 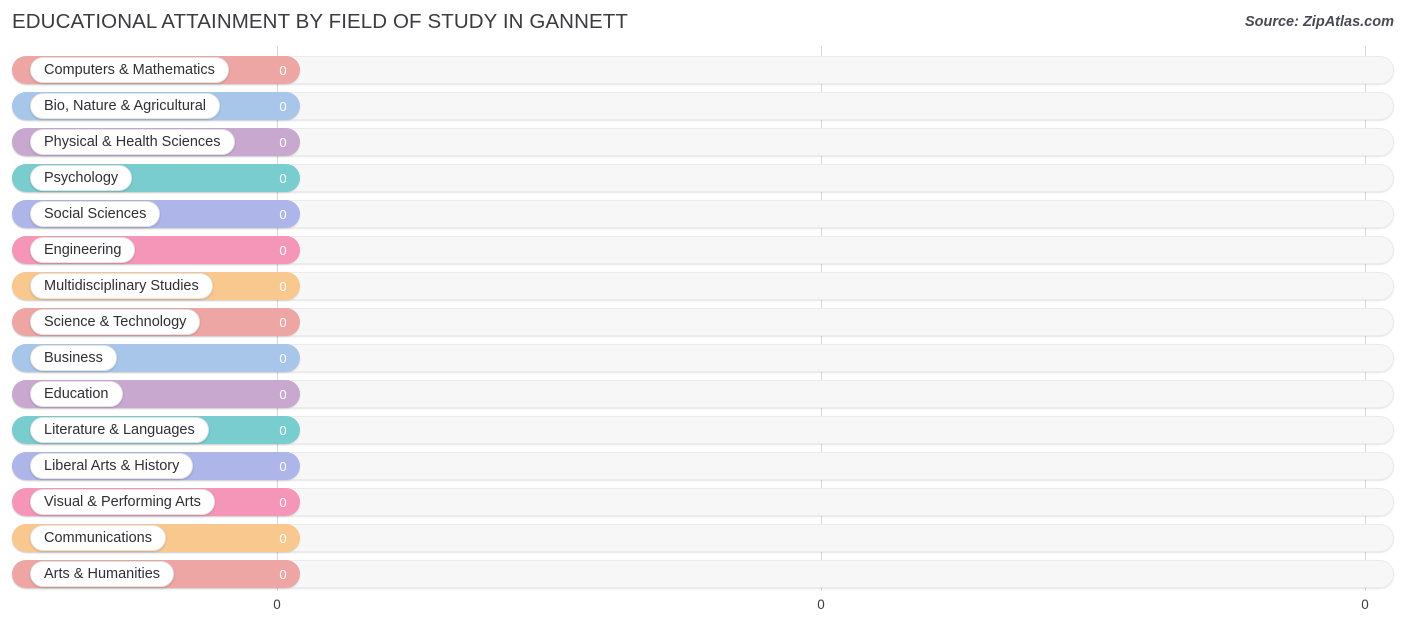 I want to click on bar-row: Communications 0, so click(x=703, y=538).